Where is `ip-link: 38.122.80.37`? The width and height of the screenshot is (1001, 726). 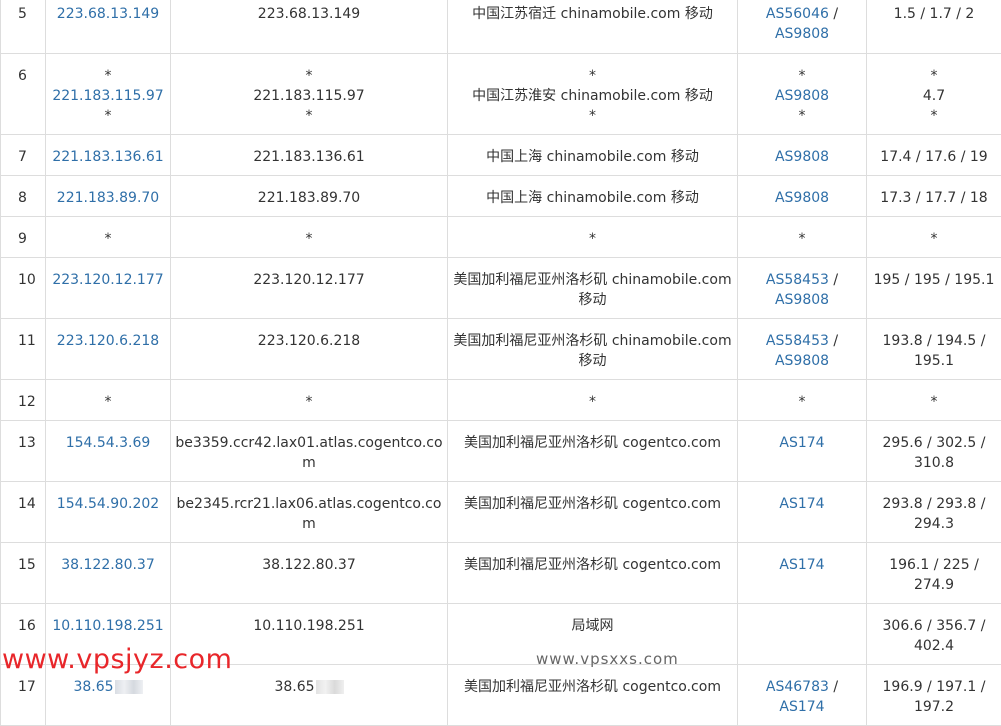
ip-link: 38.122.80.37 is located at coordinates (108, 565).